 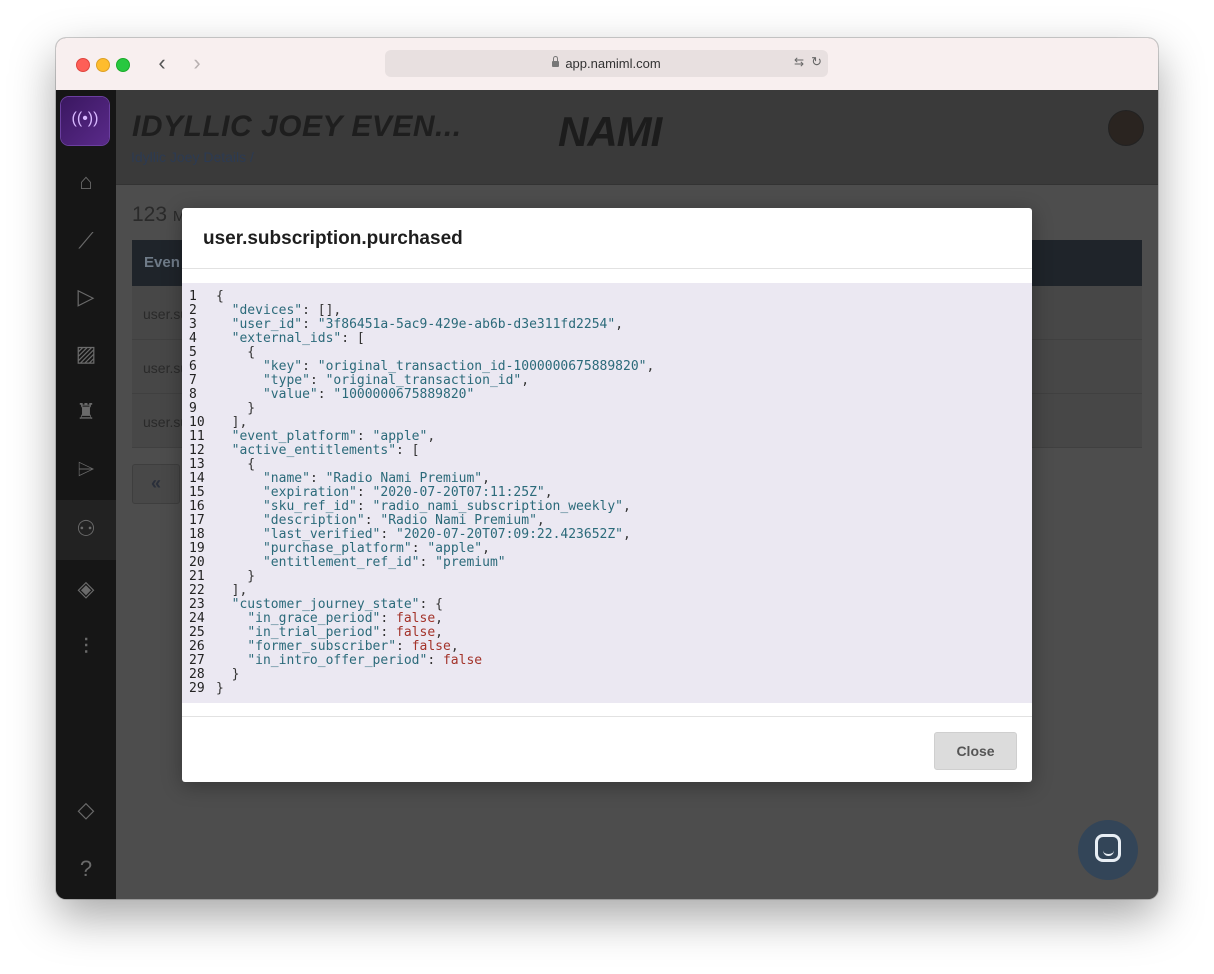 I want to click on code-line: 12 "active_entitlements": [, so click(x=421, y=451).